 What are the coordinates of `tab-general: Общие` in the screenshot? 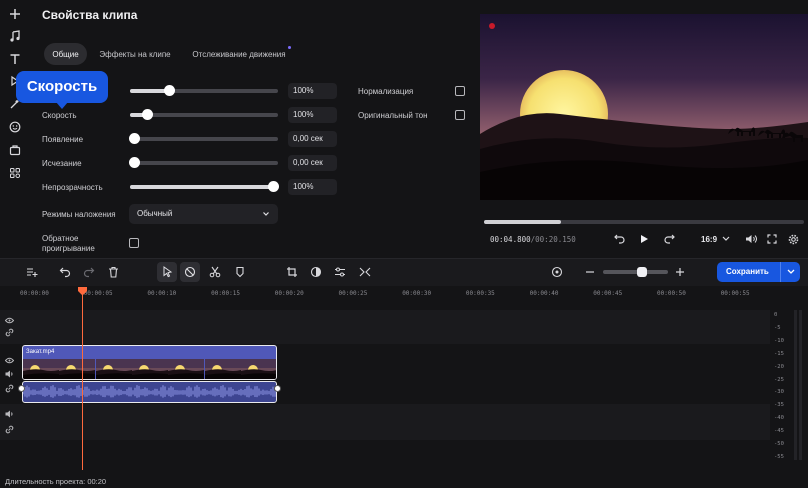 It's located at (65, 54).